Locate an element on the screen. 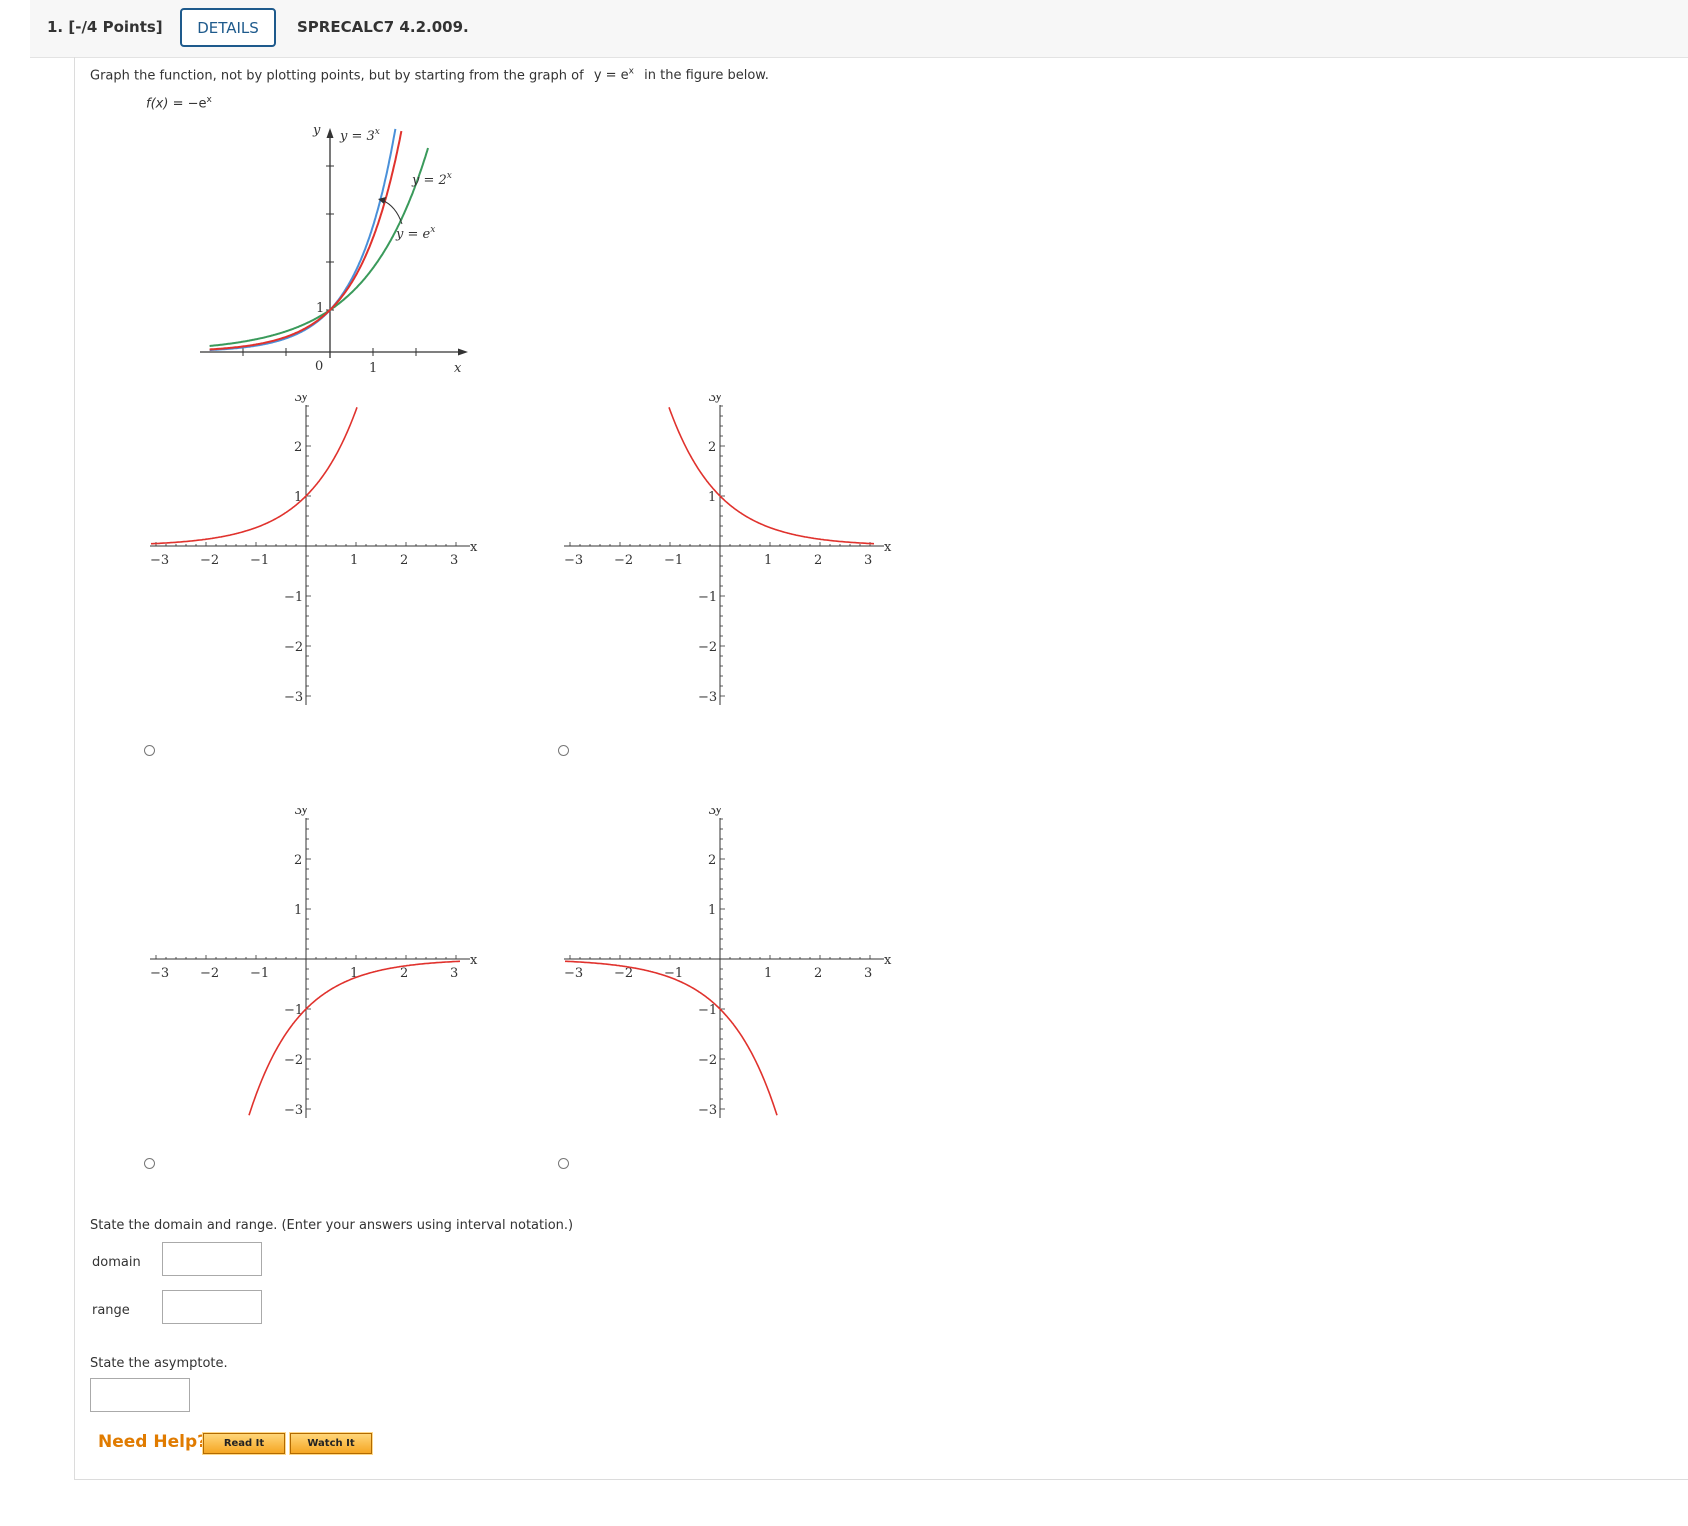 This screenshot has width=1688, height=1526. ref-y-arrow is located at coordinates (330, 133).